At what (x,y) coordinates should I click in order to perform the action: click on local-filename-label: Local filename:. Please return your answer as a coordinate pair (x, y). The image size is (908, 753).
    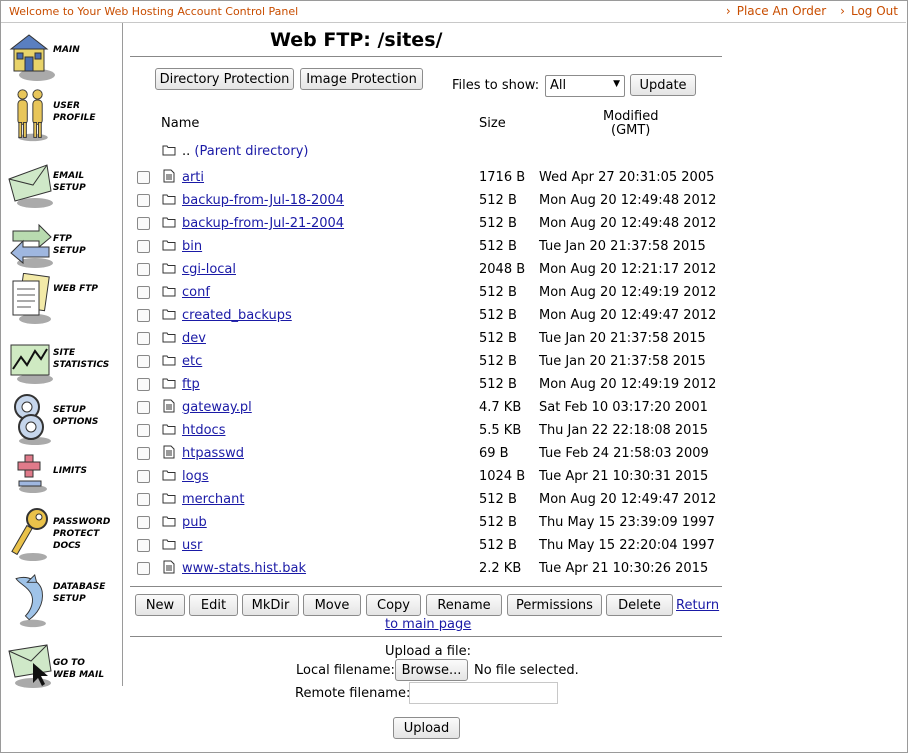
    Looking at the image, I should click on (345, 670).